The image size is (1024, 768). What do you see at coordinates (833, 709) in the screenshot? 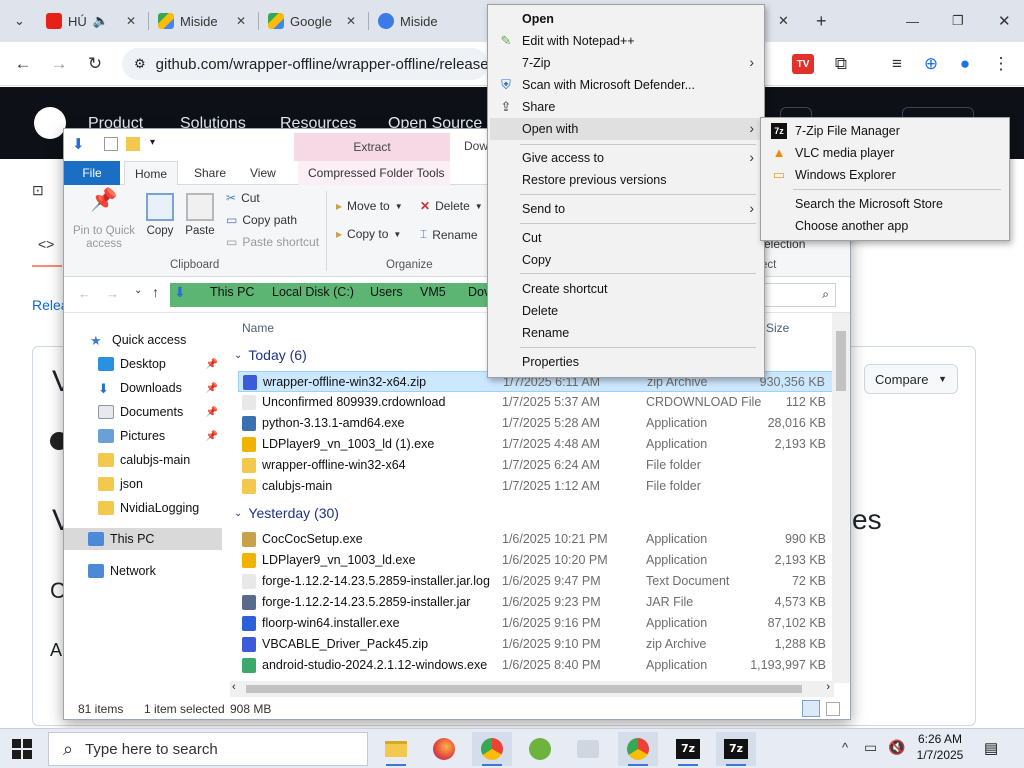
I see `large-icons-view-icon` at bounding box center [833, 709].